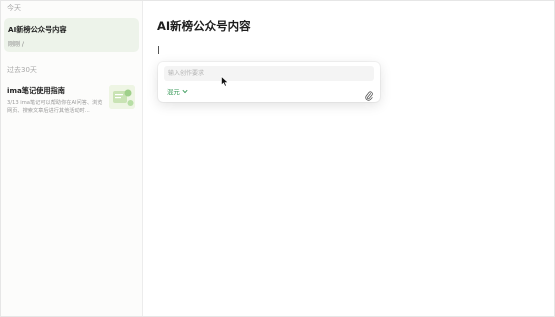  I want to click on group-label-past-30-days: 过去30天, so click(22, 70).